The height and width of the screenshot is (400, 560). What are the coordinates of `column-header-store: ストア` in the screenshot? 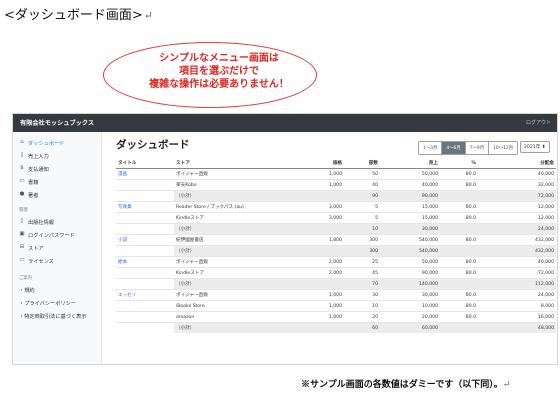 It's located at (230, 163).